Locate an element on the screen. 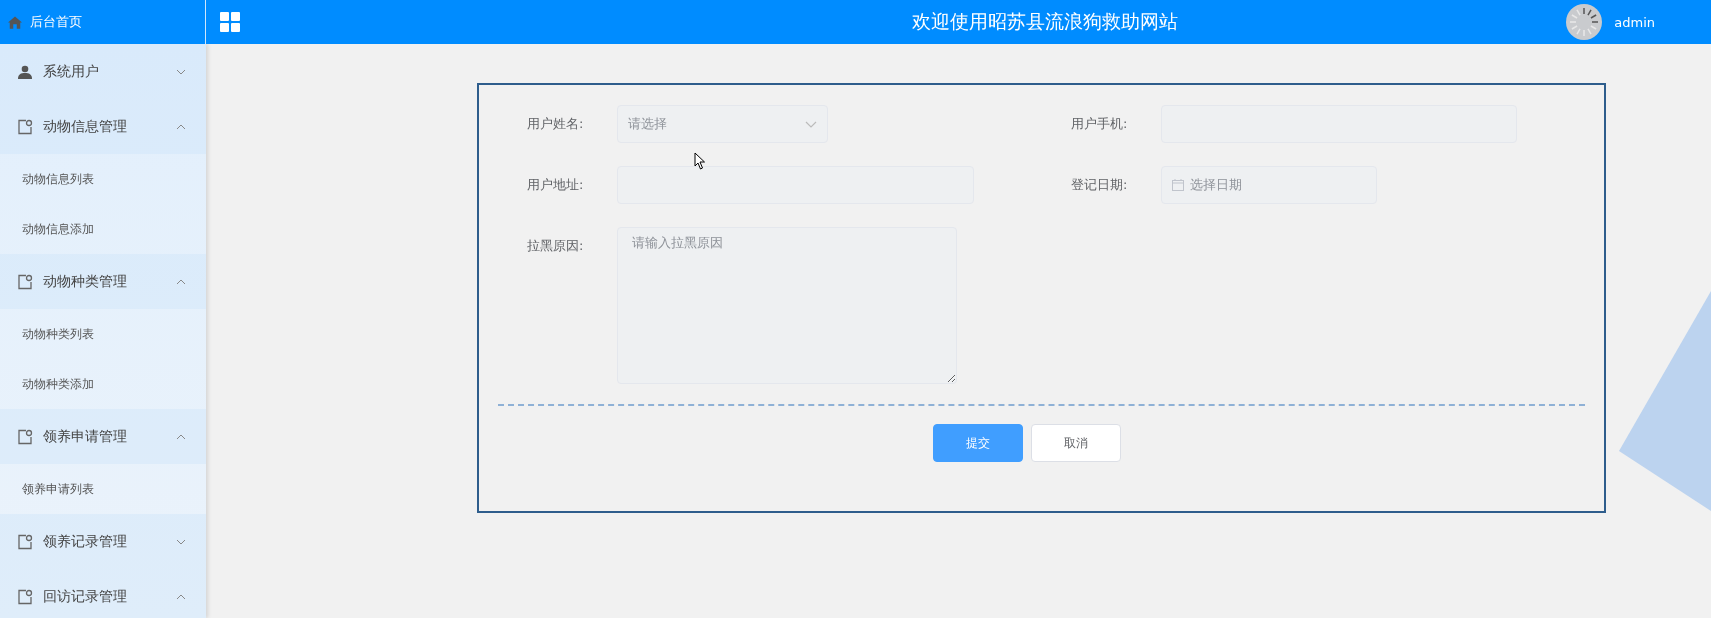 This screenshot has height=618, width=1711. field-label: 用户手机: is located at coordinates (1100, 124).